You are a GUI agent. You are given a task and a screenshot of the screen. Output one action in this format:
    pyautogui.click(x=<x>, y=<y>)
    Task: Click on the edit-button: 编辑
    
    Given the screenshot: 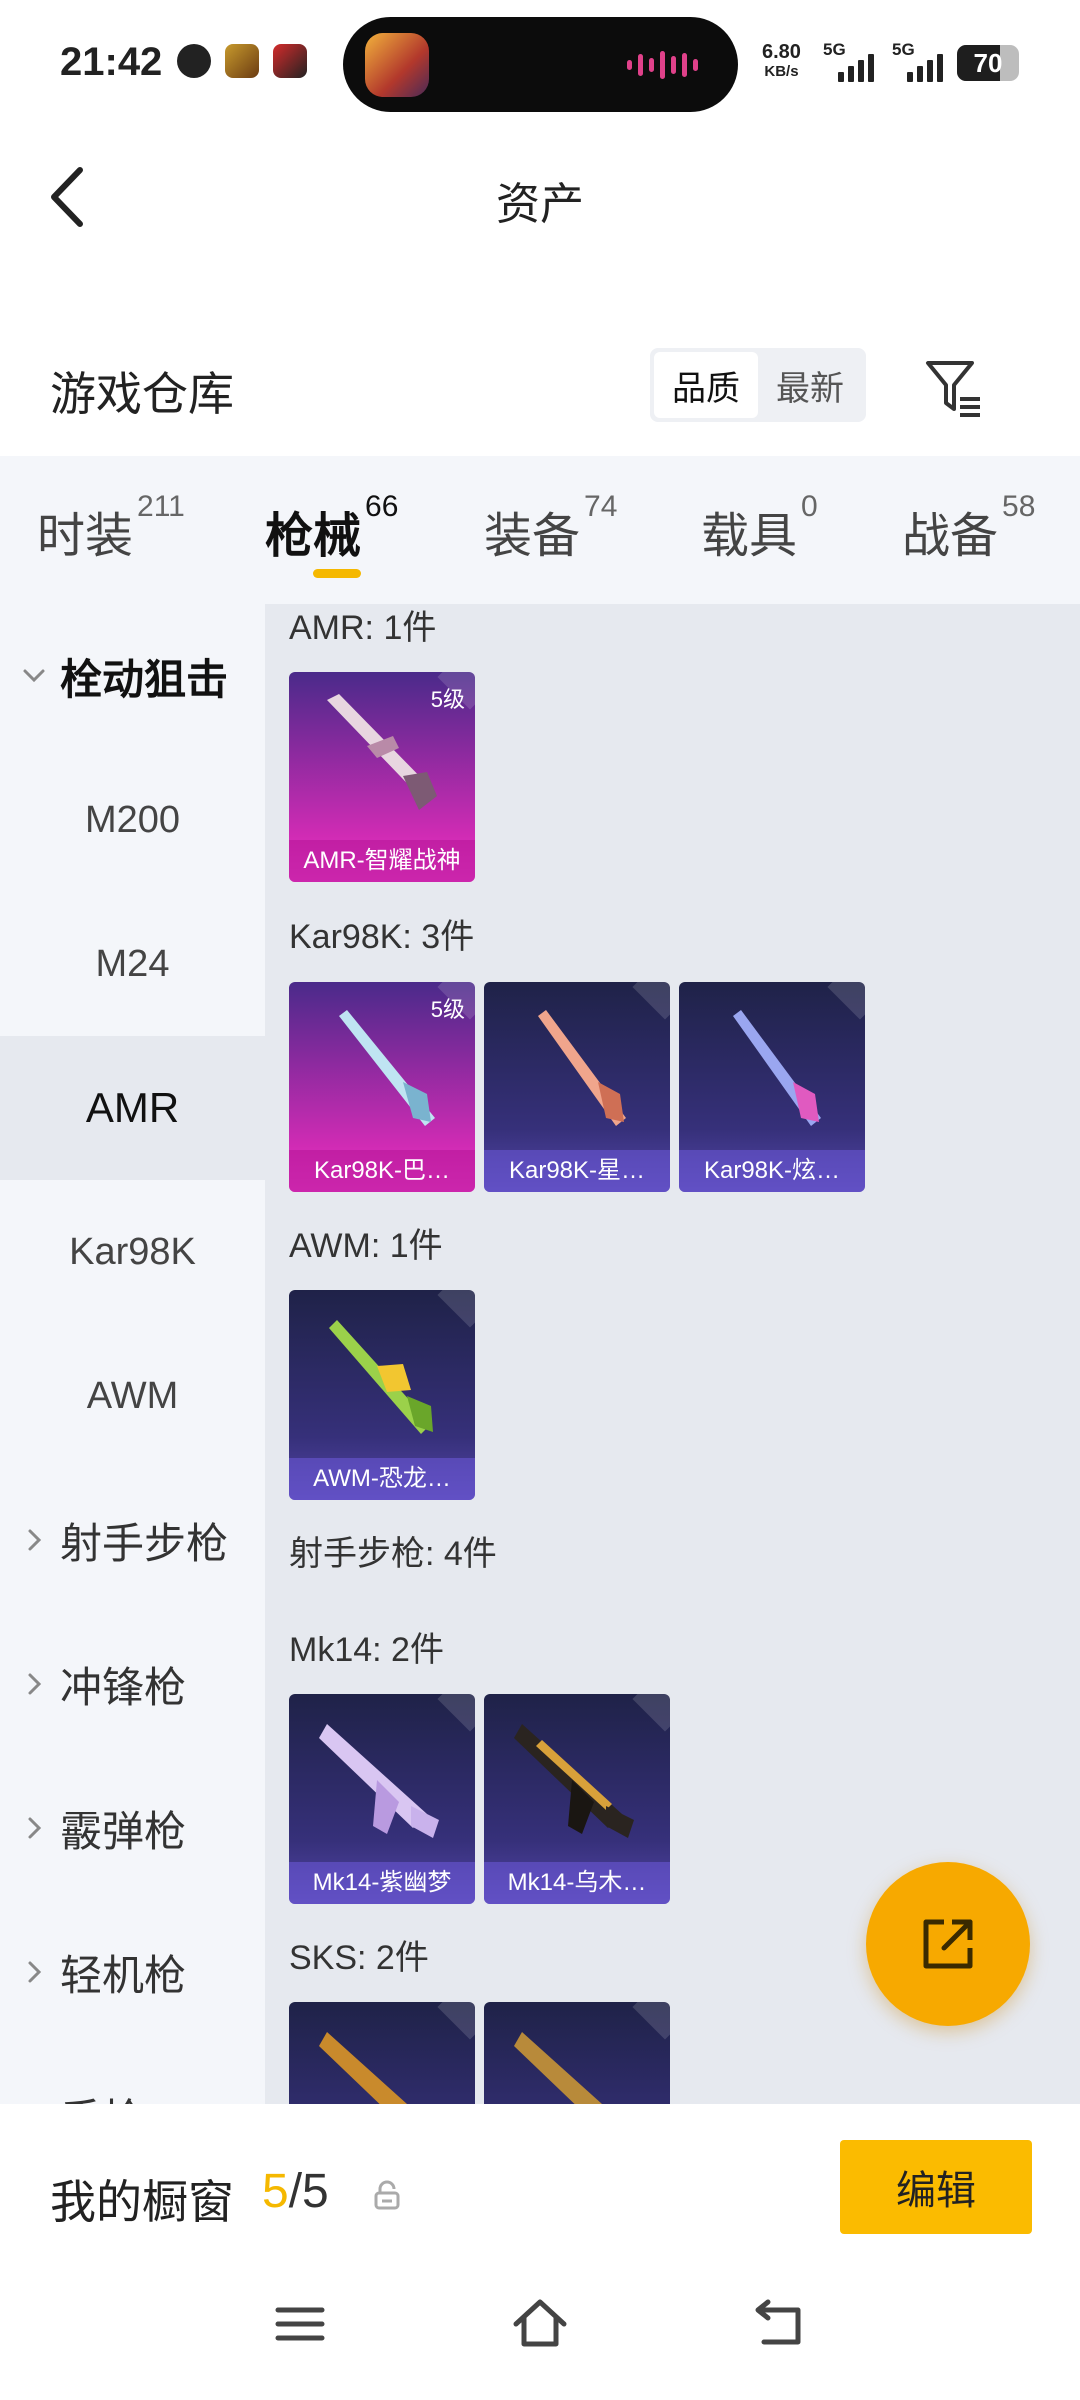 What is the action you would take?
    pyautogui.click(x=936, y=2187)
    